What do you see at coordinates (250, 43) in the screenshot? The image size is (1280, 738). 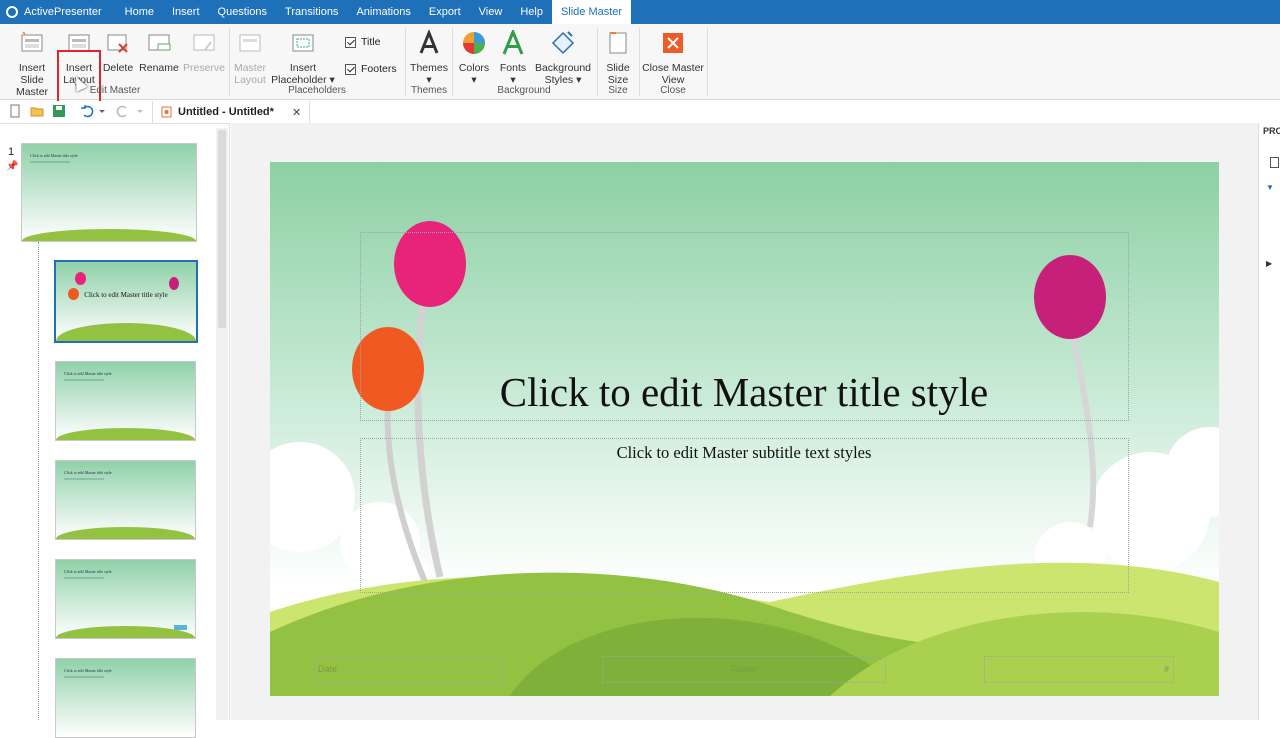 I see `master-layout-icon` at bounding box center [250, 43].